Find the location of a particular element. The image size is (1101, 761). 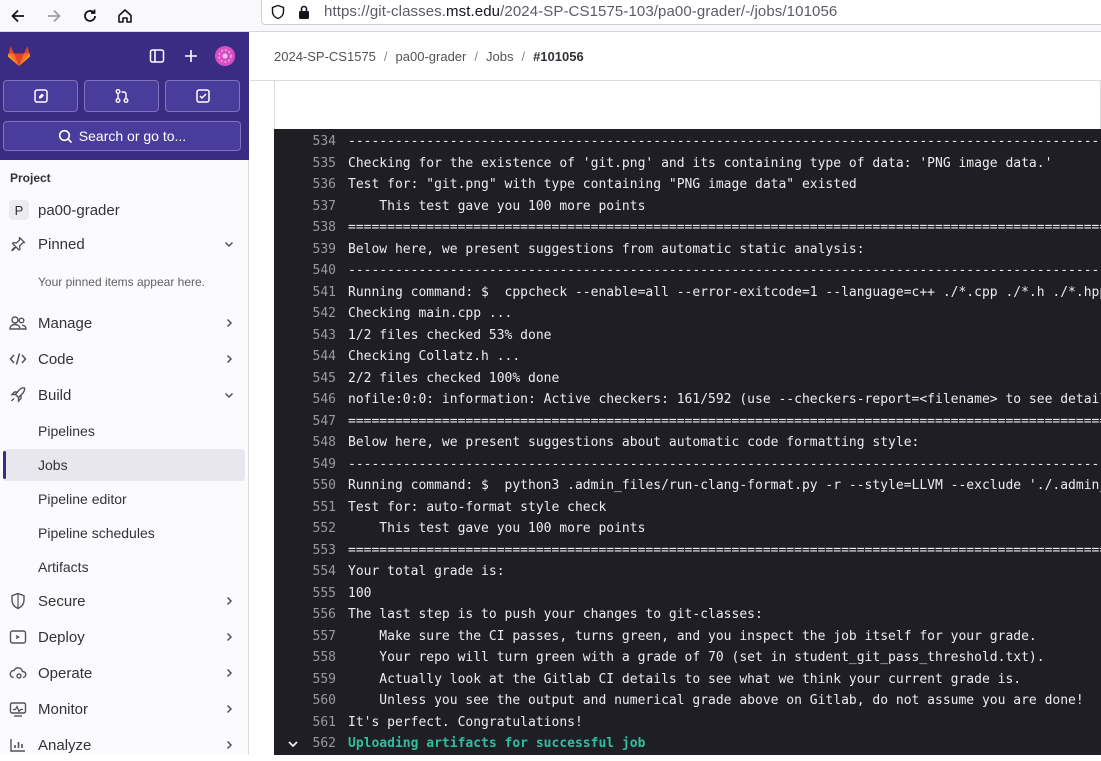

log-line-number: 553 is located at coordinates (305, 550).